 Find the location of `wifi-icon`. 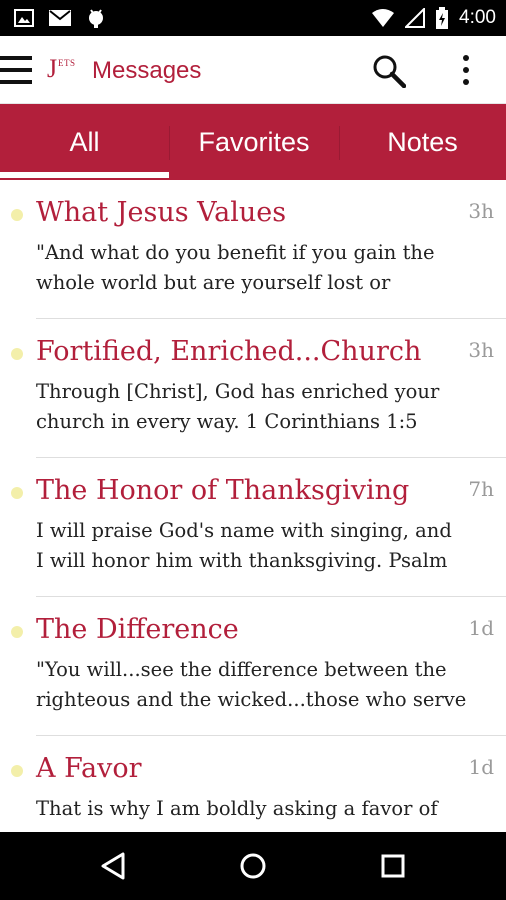

wifi-icon is located at coordinates (383, 18).